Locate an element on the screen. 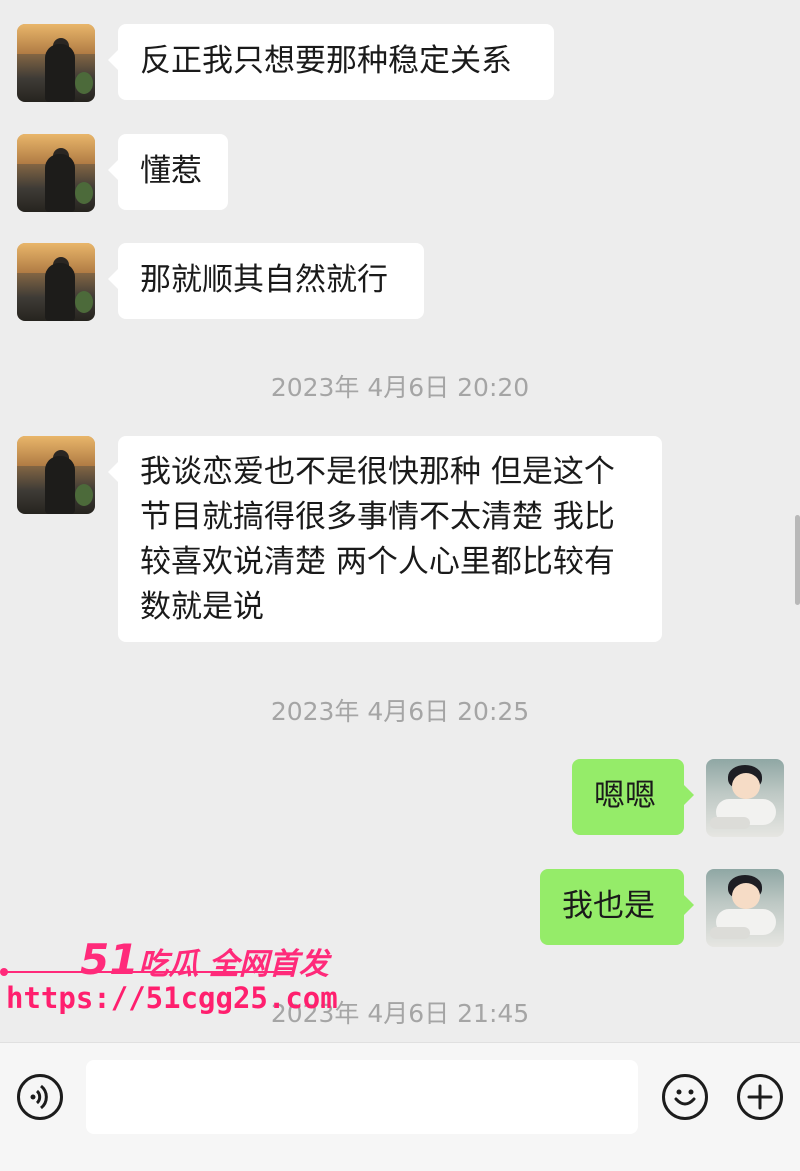  message-line: 我谈恋爱也不是很快那种 但是这个 is located at coordinates (377, 472).